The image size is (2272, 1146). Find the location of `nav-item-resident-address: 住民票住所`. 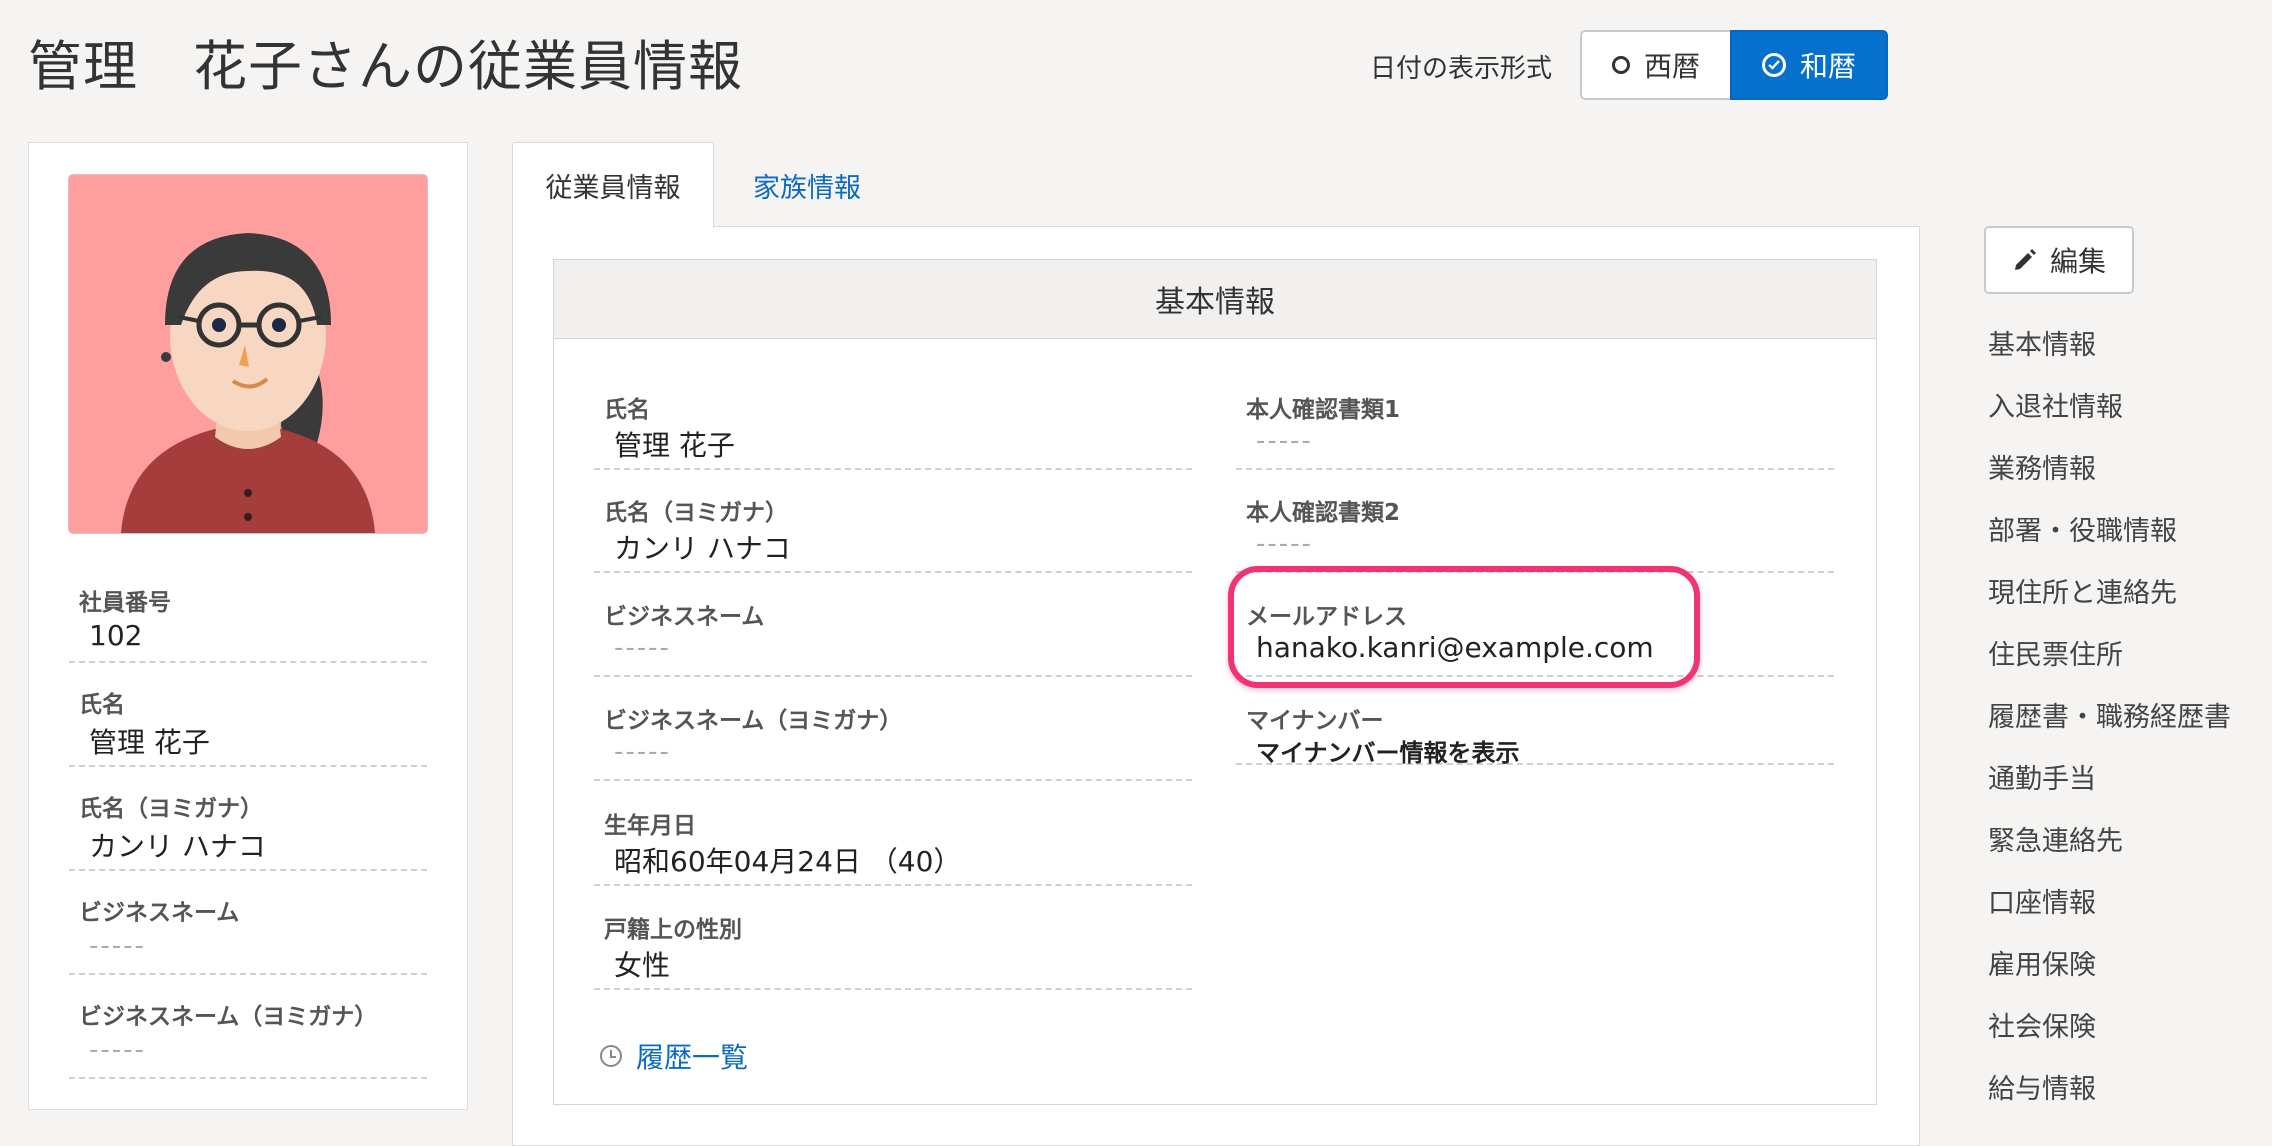

nav-item-resident-address: 住民票住所 is located at coordinates (2109, 661).